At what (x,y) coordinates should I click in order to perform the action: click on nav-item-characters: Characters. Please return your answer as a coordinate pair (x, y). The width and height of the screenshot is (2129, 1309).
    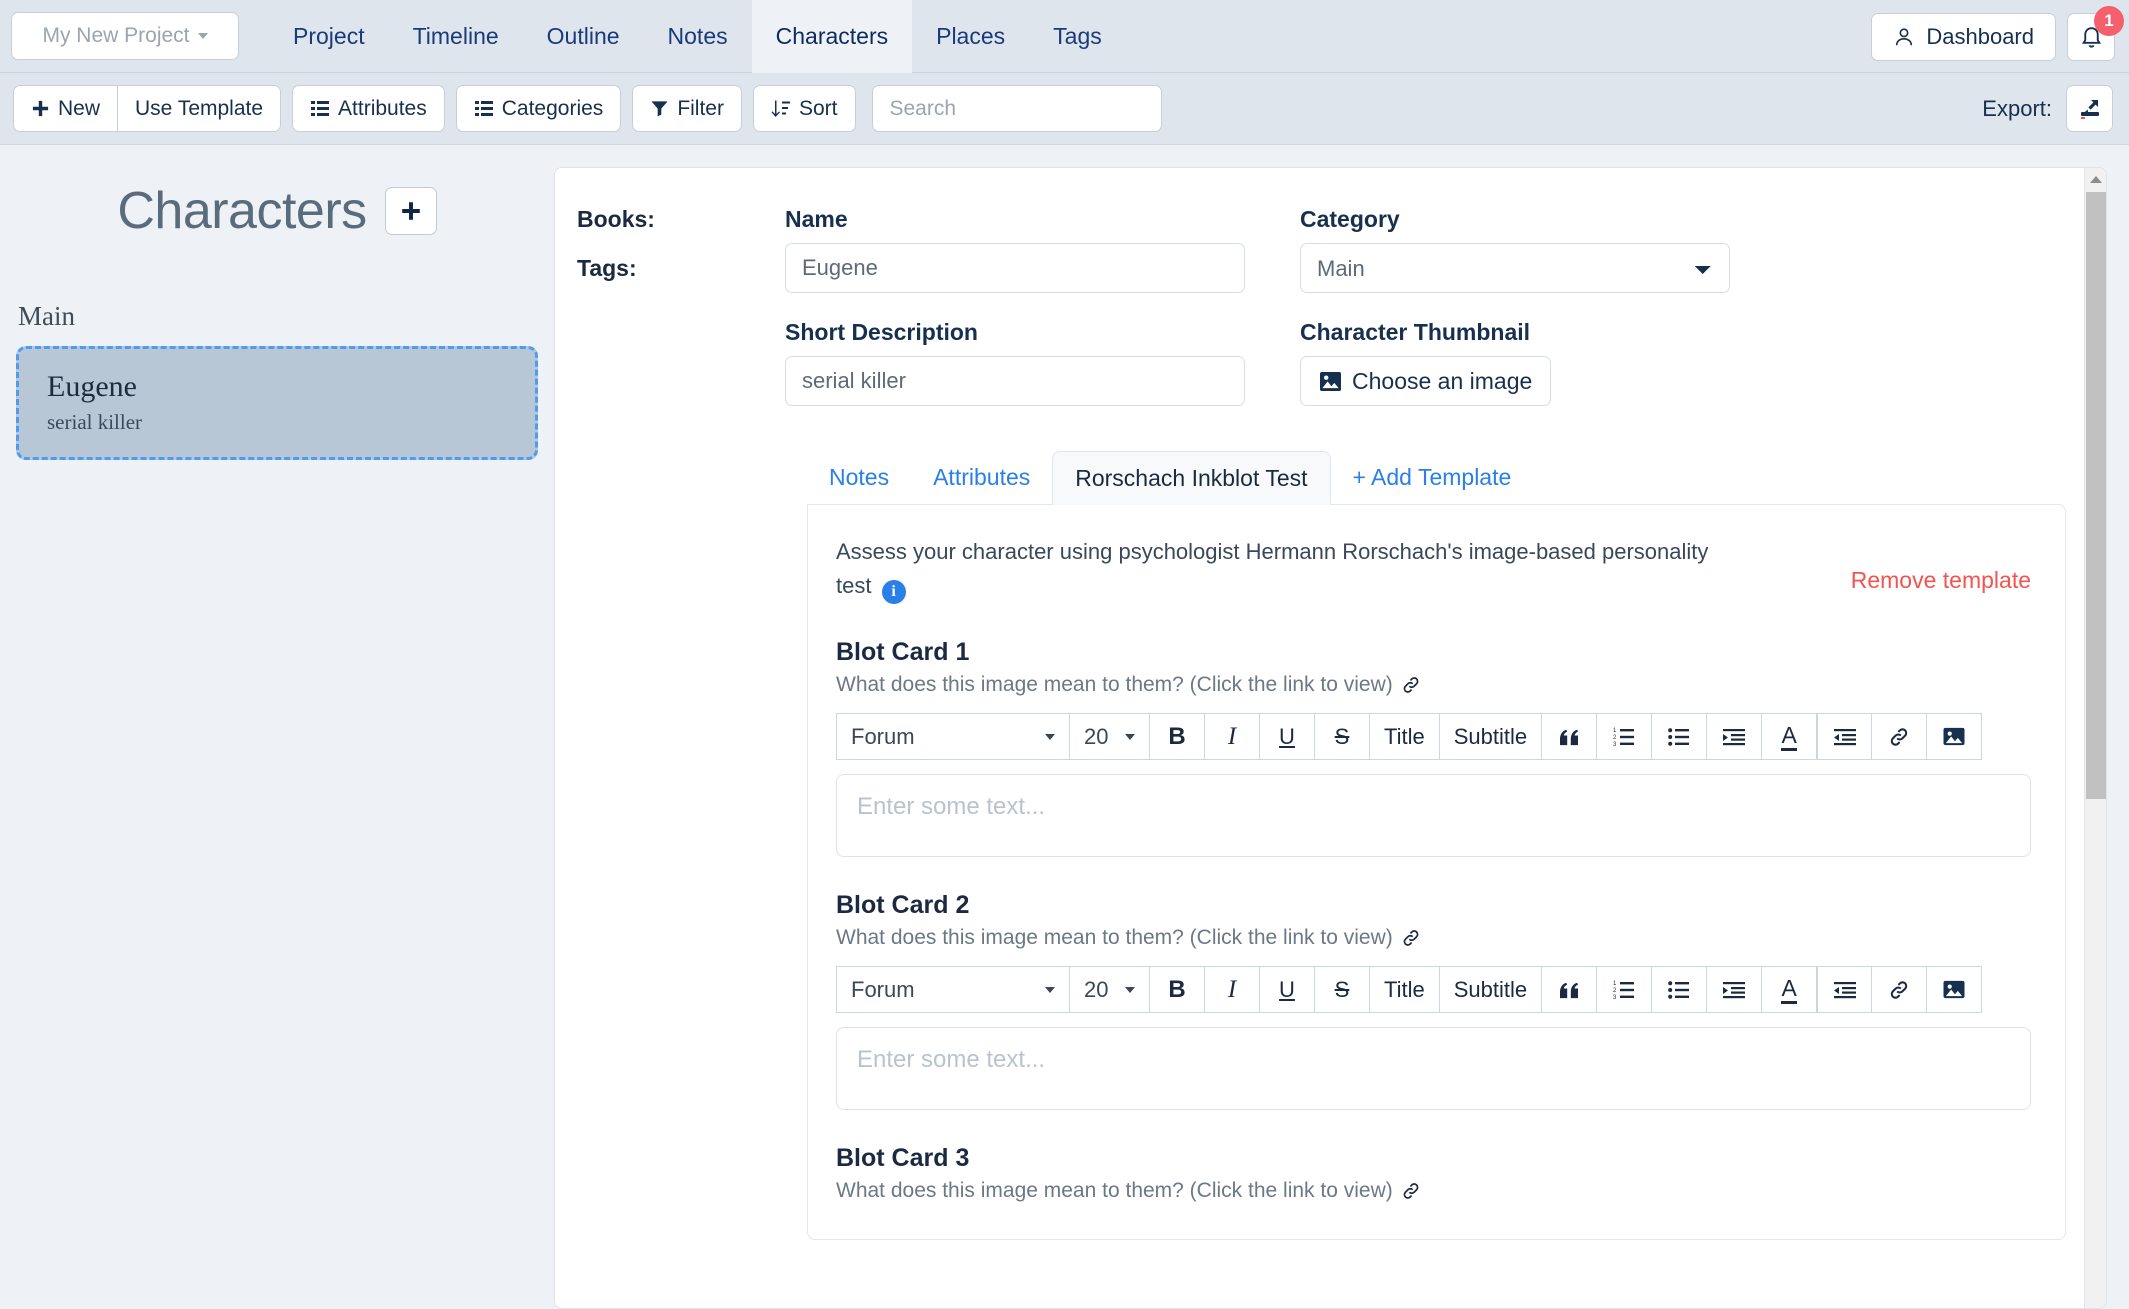
    Looking at the image, I should click on (832, 36).